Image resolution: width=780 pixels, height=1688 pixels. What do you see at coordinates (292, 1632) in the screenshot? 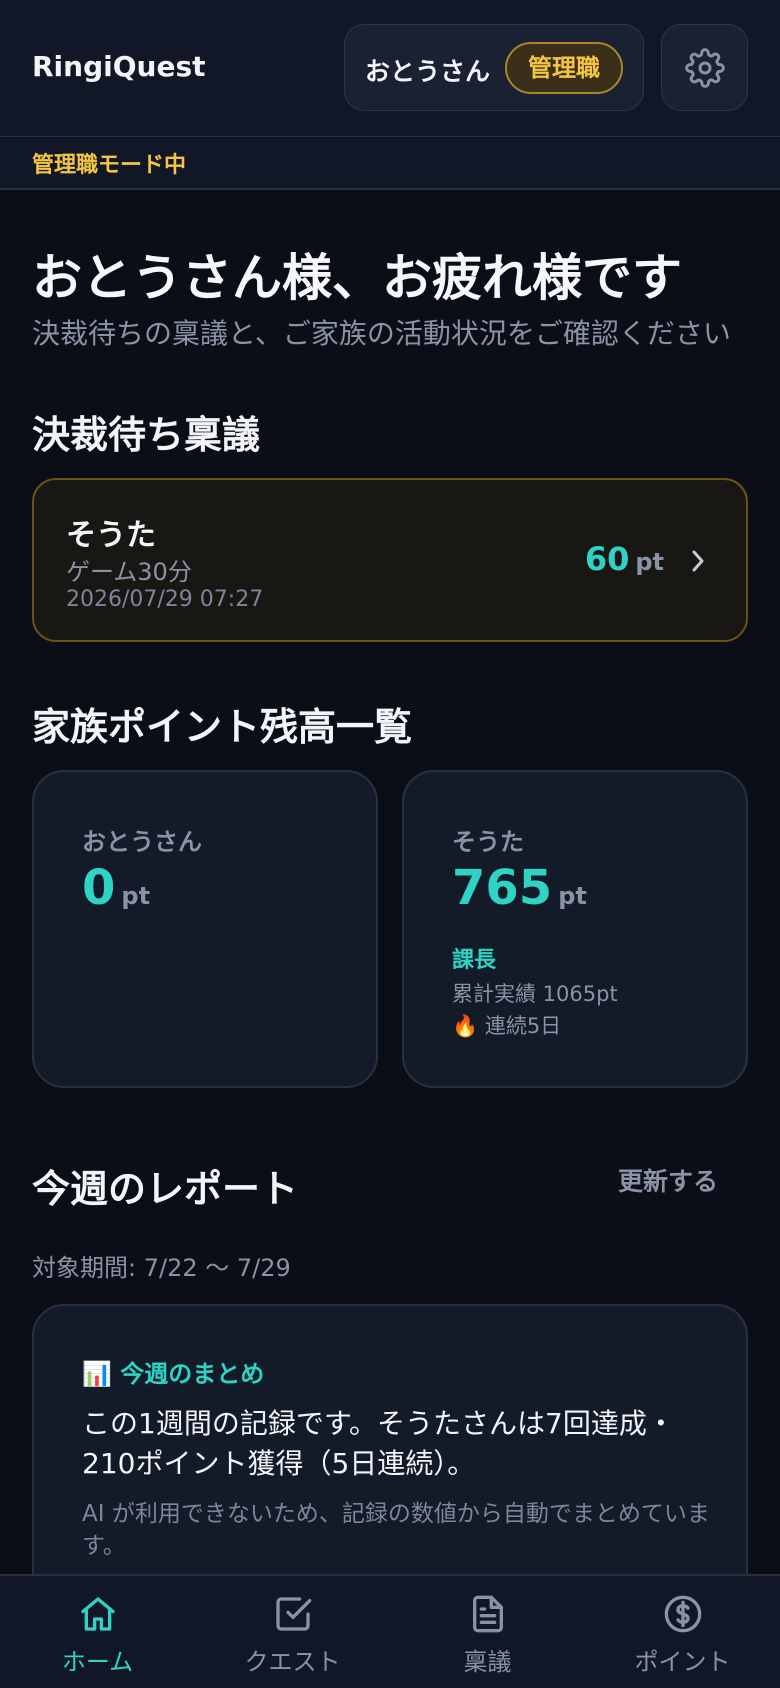
I see `nav-quests: クエスト` at bounding box center [292, 1632].